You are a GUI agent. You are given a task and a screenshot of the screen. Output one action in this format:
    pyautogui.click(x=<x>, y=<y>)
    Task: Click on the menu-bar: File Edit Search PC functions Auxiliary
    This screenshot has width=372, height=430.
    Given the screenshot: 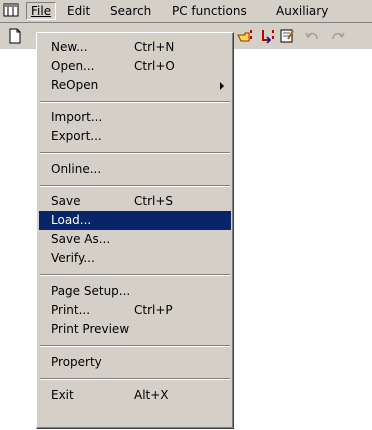 What is the action you would take?
    pyautogui.click(x=186, y=11)
    